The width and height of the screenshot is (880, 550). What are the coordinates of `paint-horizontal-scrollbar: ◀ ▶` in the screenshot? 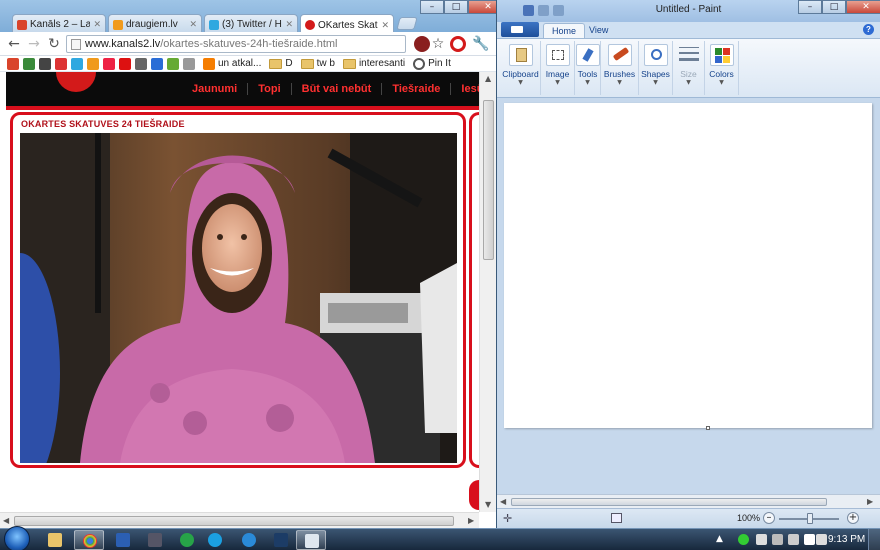 It's located at (688, 501).